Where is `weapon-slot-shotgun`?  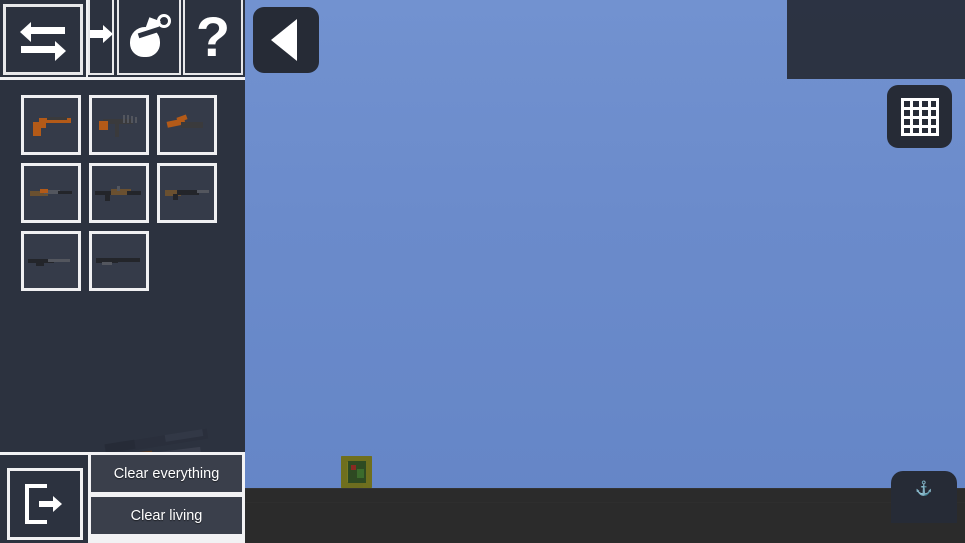
weapon-slot-shotgun is located at coordinates (119, 261).